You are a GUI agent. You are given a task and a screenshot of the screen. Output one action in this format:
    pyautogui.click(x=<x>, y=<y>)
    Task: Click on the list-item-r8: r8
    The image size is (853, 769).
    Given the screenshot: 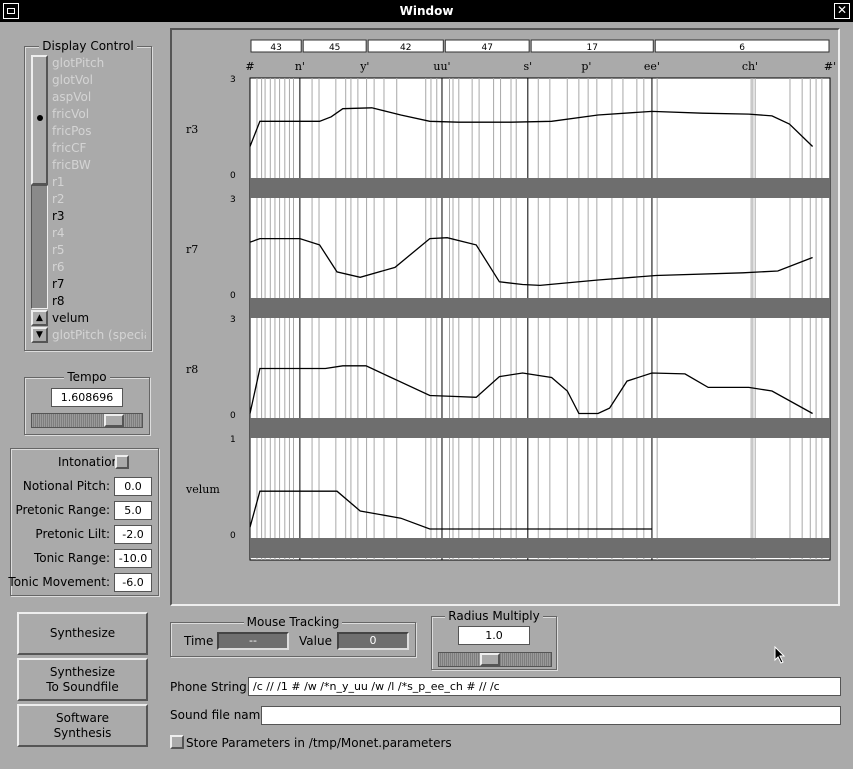 What is the action you would take?
    pyautogui.click(x=98, y=301)
    